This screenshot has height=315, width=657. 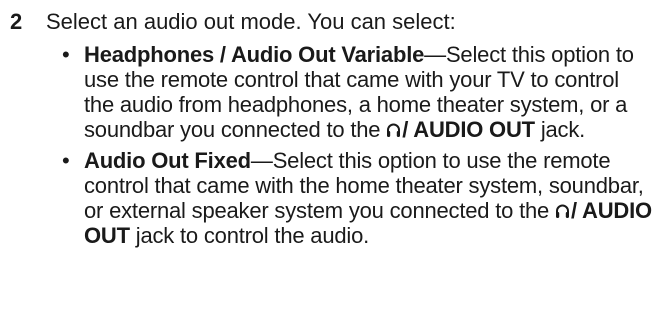 I want to click on step-number: 2, so click(x=16, y=21).